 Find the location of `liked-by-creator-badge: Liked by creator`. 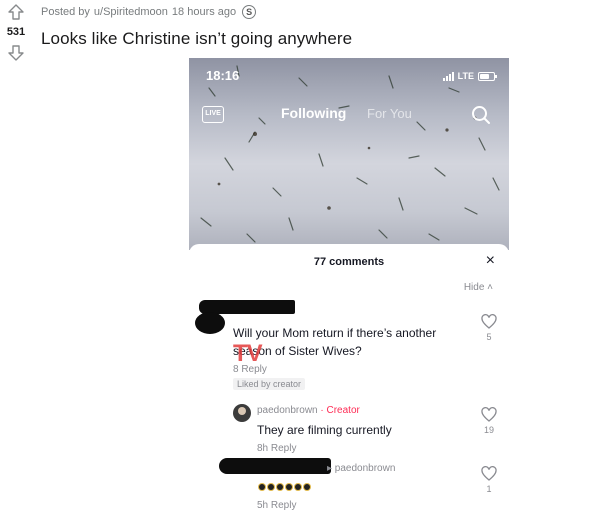

liked-by-creator-badge: Liked by creator is located at coordinates (269, 384).